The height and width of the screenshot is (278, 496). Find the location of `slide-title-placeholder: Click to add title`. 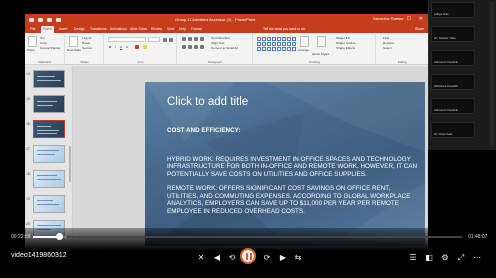

slide-title-placeholder: Click to add title is located at coordinates (207, 102).